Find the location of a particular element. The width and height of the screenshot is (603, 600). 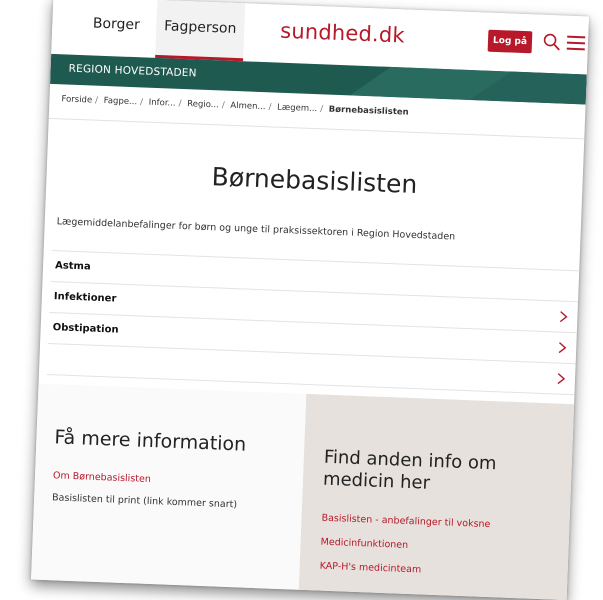

tab-borger: Borger is located at coordinates (116, 29).